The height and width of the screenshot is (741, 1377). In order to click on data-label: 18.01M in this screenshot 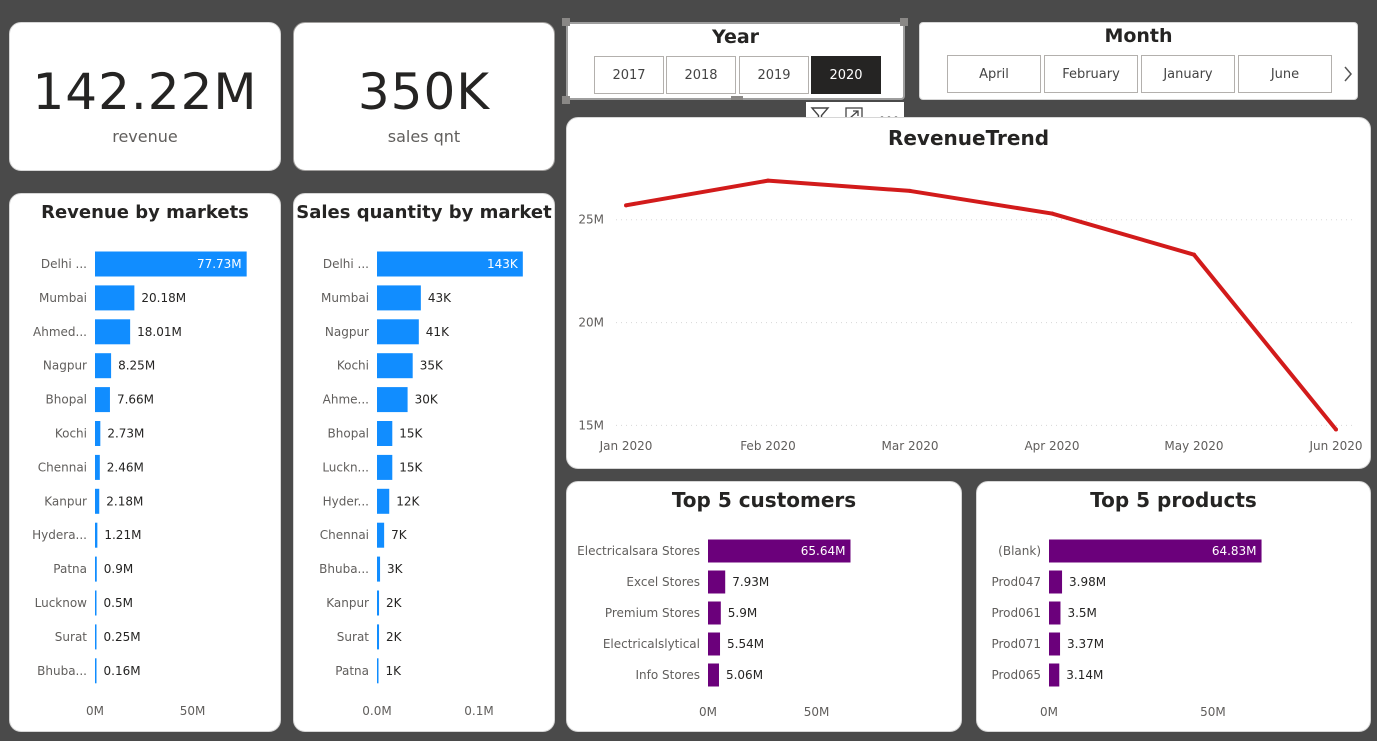, I will do `click(159, 332)`.